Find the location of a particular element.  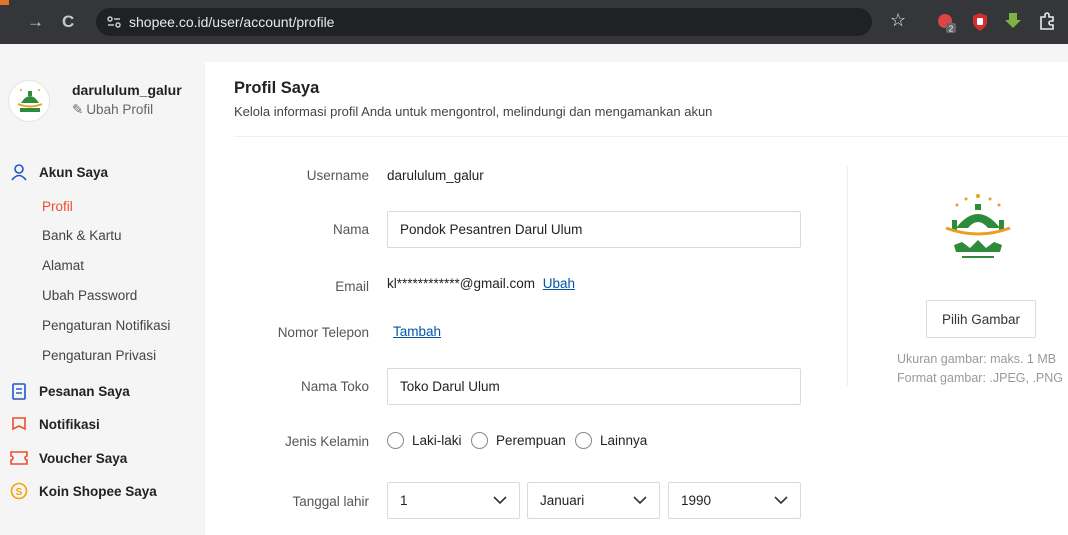

extensions-puzzle-icon is located at coordinates (1047, 22).